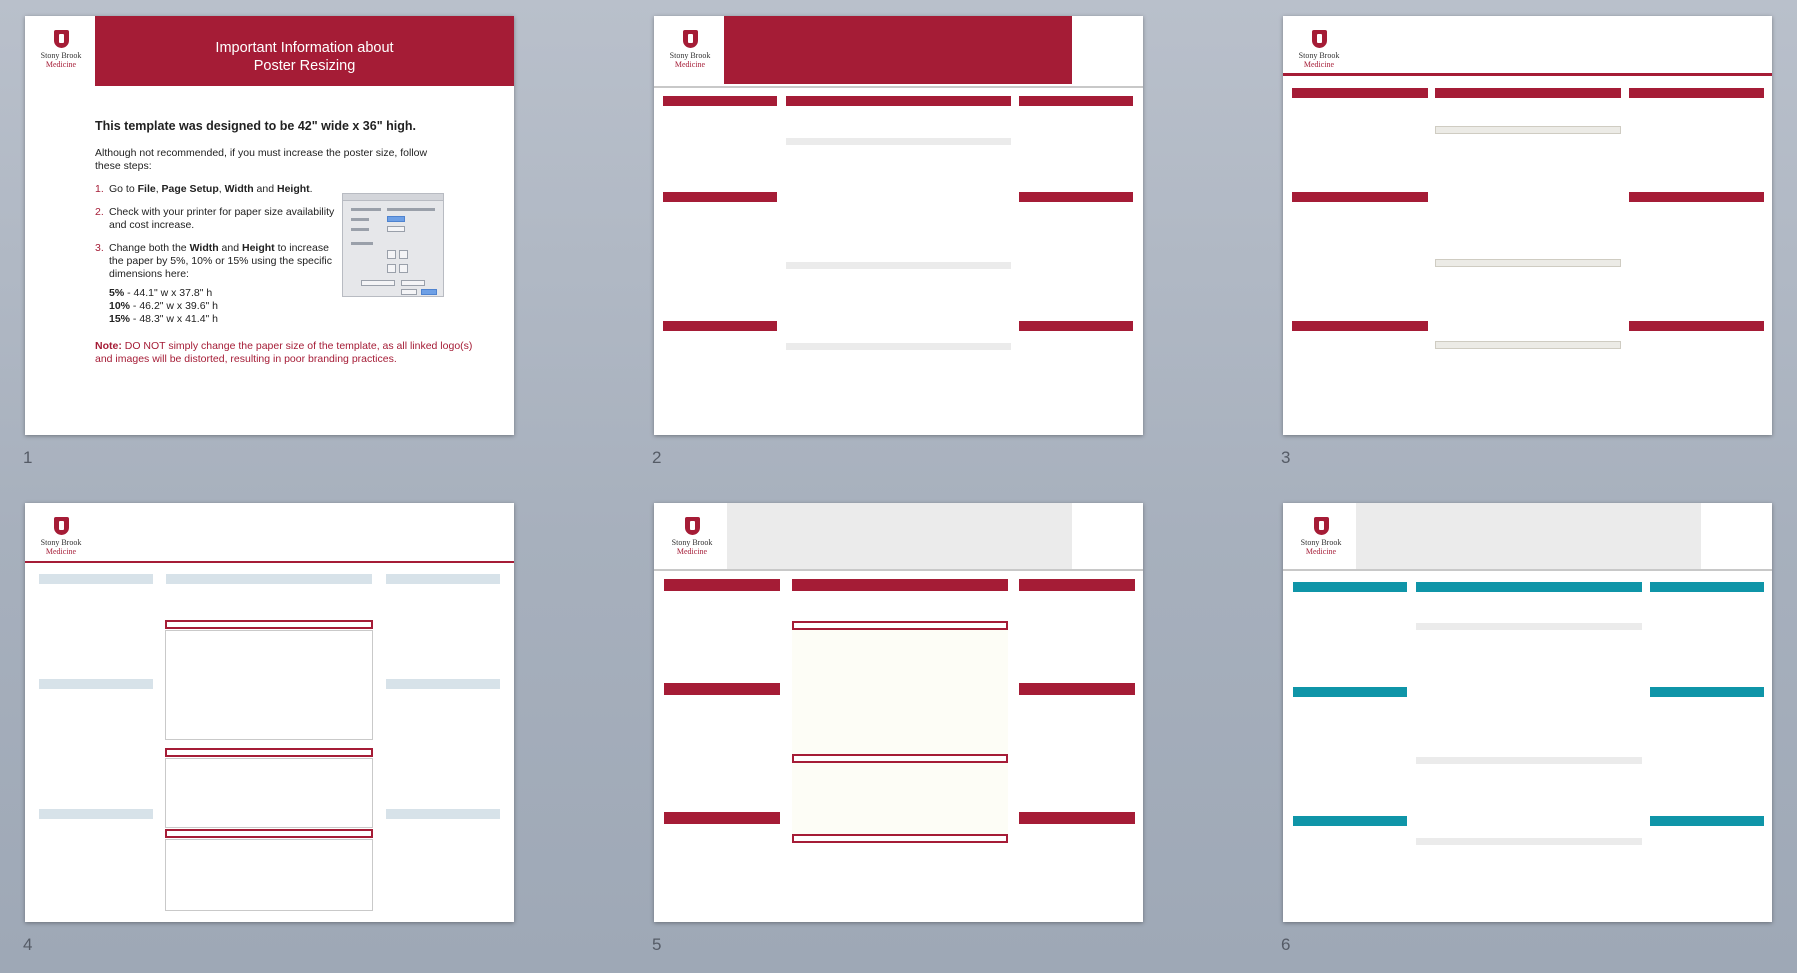 The height and width of the screenshot is (973, 1797). Describe the element at coordinates (657, 944) in the screenshot. I see `slide-5-number: 5` at that location.